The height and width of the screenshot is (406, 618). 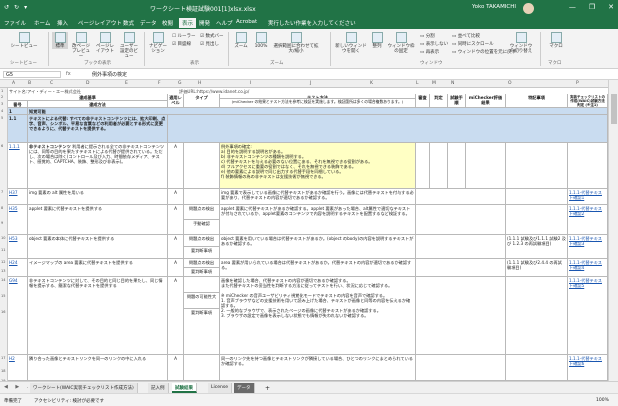 I want to click on column-header: L, so click(x=417, y=83).